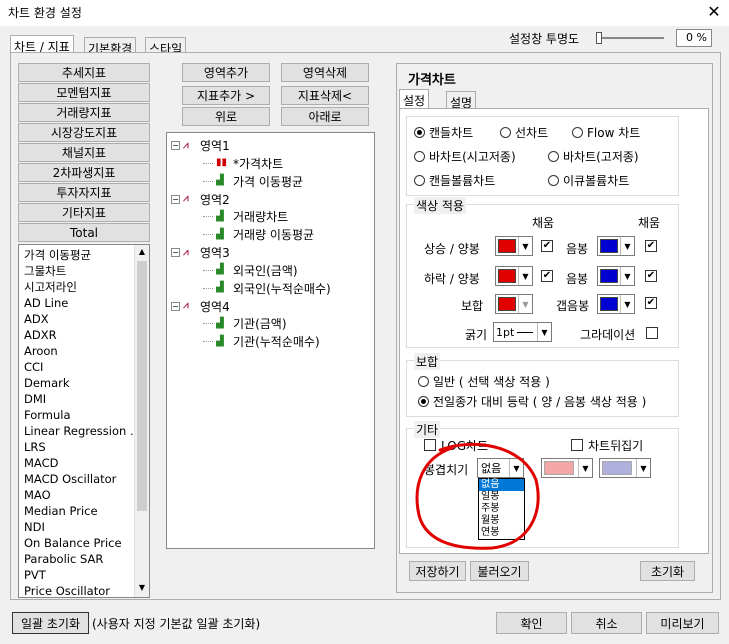 The width and height of the screenshot is (729, 644). I want to click on move-up-button: 위로, so click(226, 116).